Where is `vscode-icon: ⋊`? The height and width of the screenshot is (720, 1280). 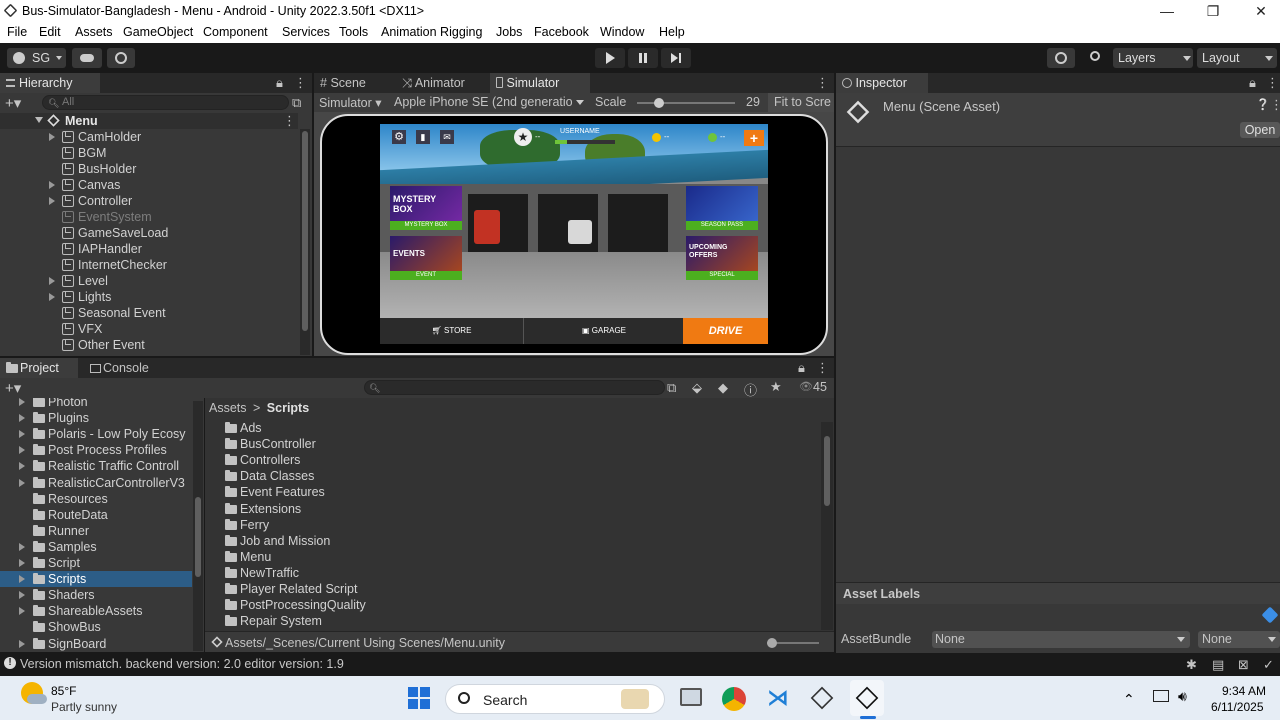 vscode-icon: ⋊ is located at coordinates (778, 698).